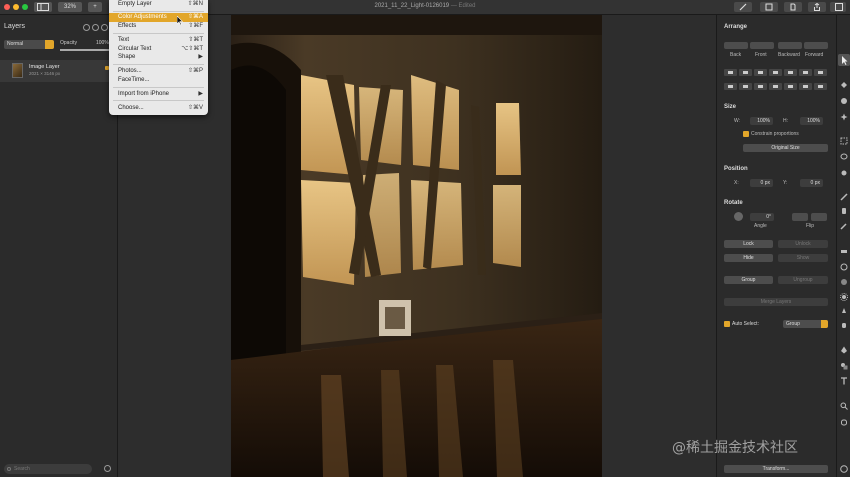 The height and width of the screenshot is (477, 850). Describe the element at coordinates (761, 121) in the screenshot. I see `width-field: 100%` at that location.